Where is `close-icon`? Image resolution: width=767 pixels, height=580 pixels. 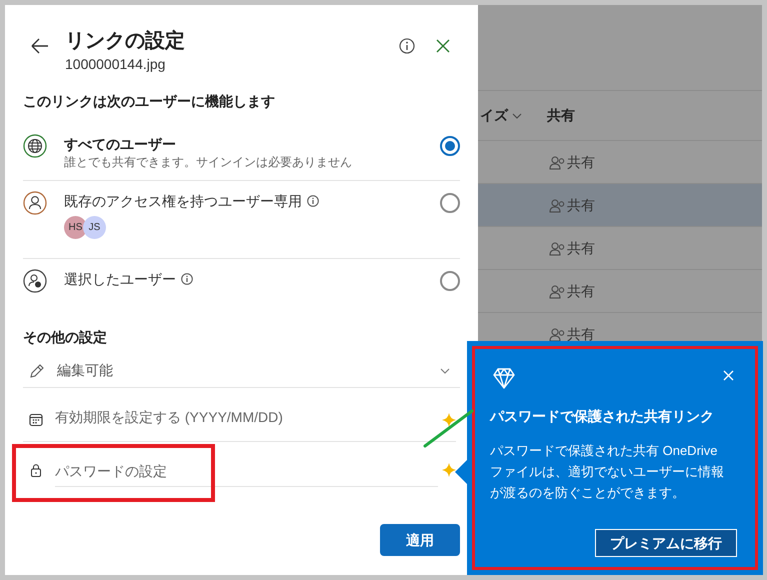
close-icon is located at coordinates (443, 46).